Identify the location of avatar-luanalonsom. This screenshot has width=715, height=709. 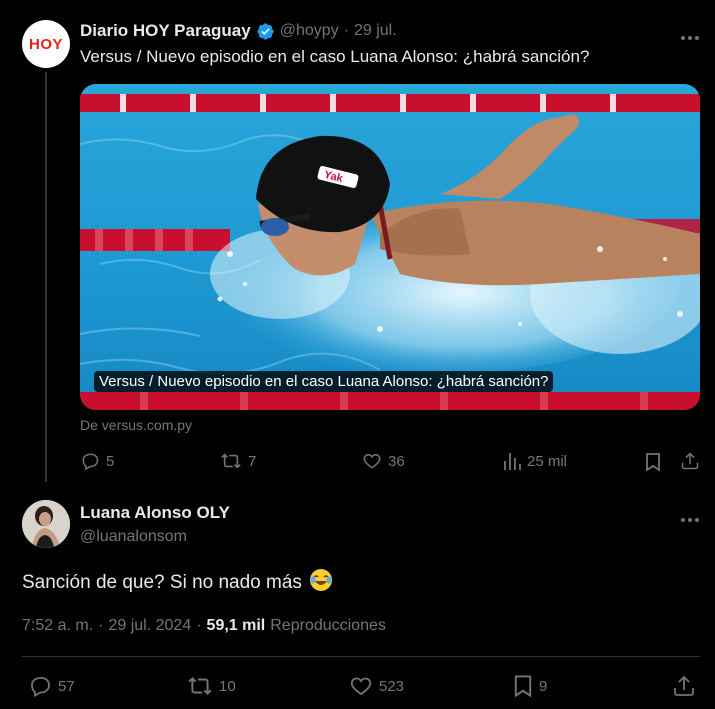
(46, 524).